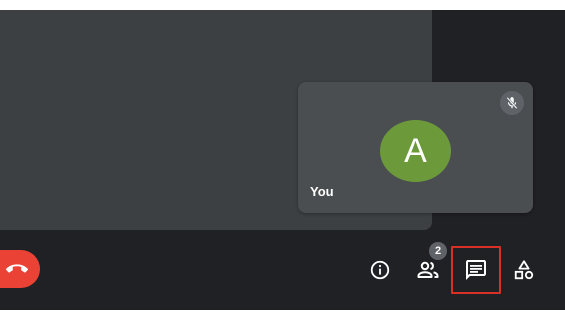 This screenshot has height=323, width=565. I want to click on chat-button, so click(476, 270).